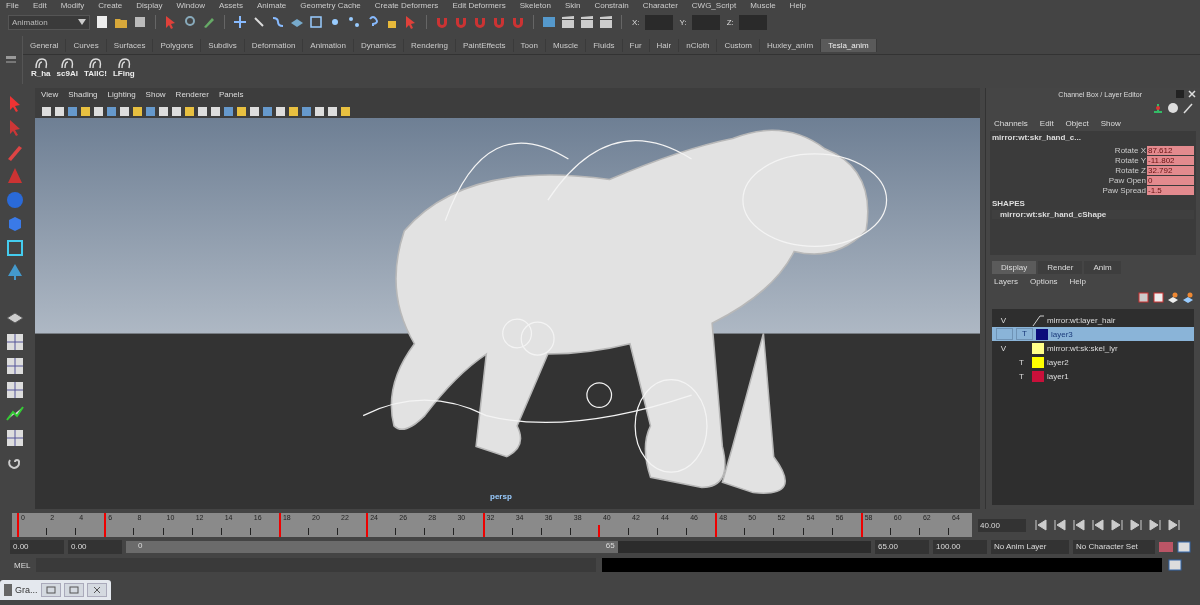 The image size is (1200, 605). What do you see at coordinates (86, 45) in the screenshot?
I see `shelf-tab: Curves` at bounding box center [86, 45].